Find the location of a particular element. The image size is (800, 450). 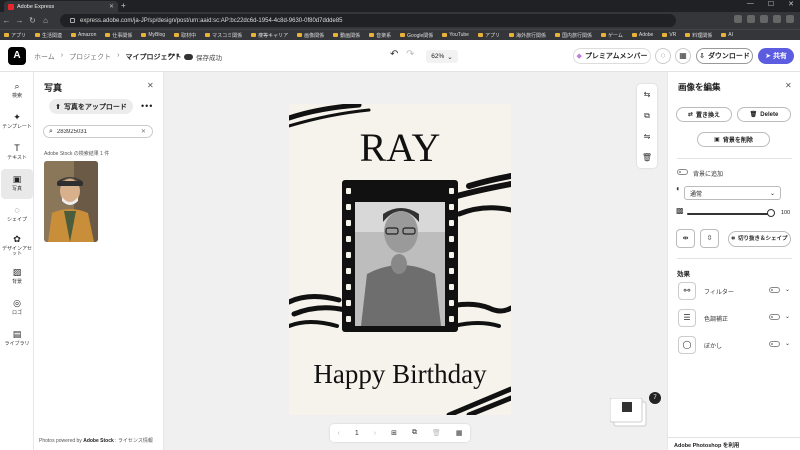

home-icon: ⌂ is located at coordinates (45, 20).